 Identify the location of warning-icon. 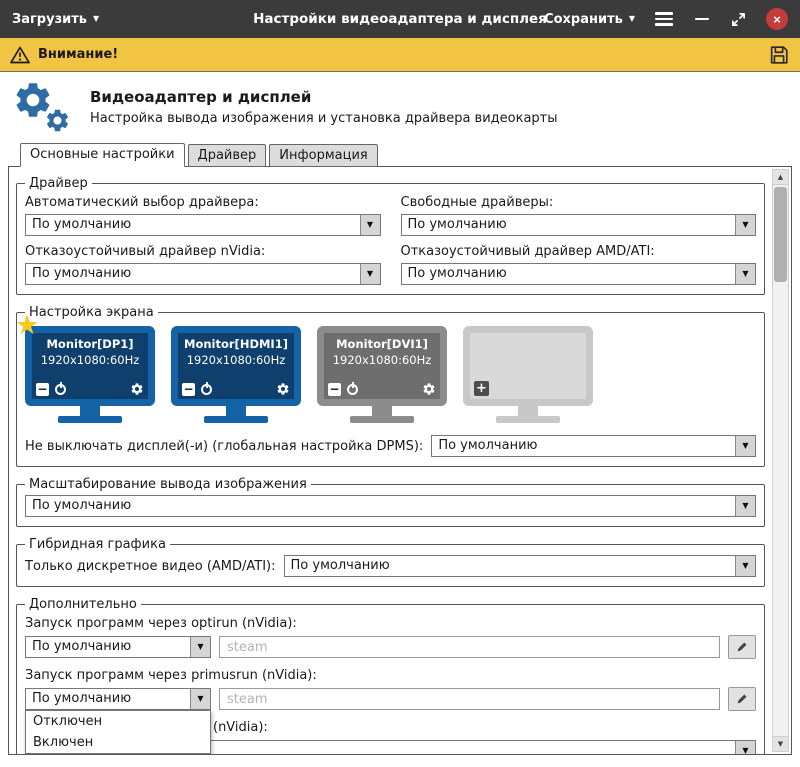
(20, 54).